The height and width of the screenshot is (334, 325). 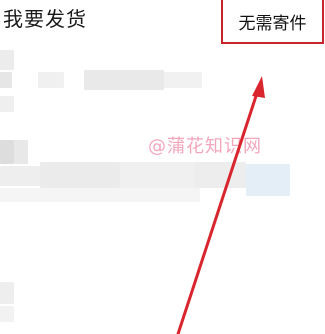 I want to click on arrow-head, so click(x=258, y=87).